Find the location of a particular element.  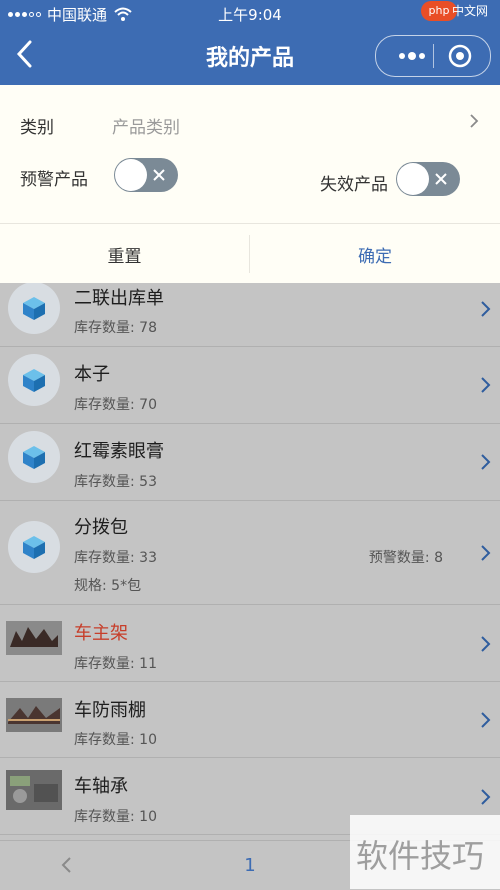

site-watermark: 软件技巧 is located at coordinates (425, 852).